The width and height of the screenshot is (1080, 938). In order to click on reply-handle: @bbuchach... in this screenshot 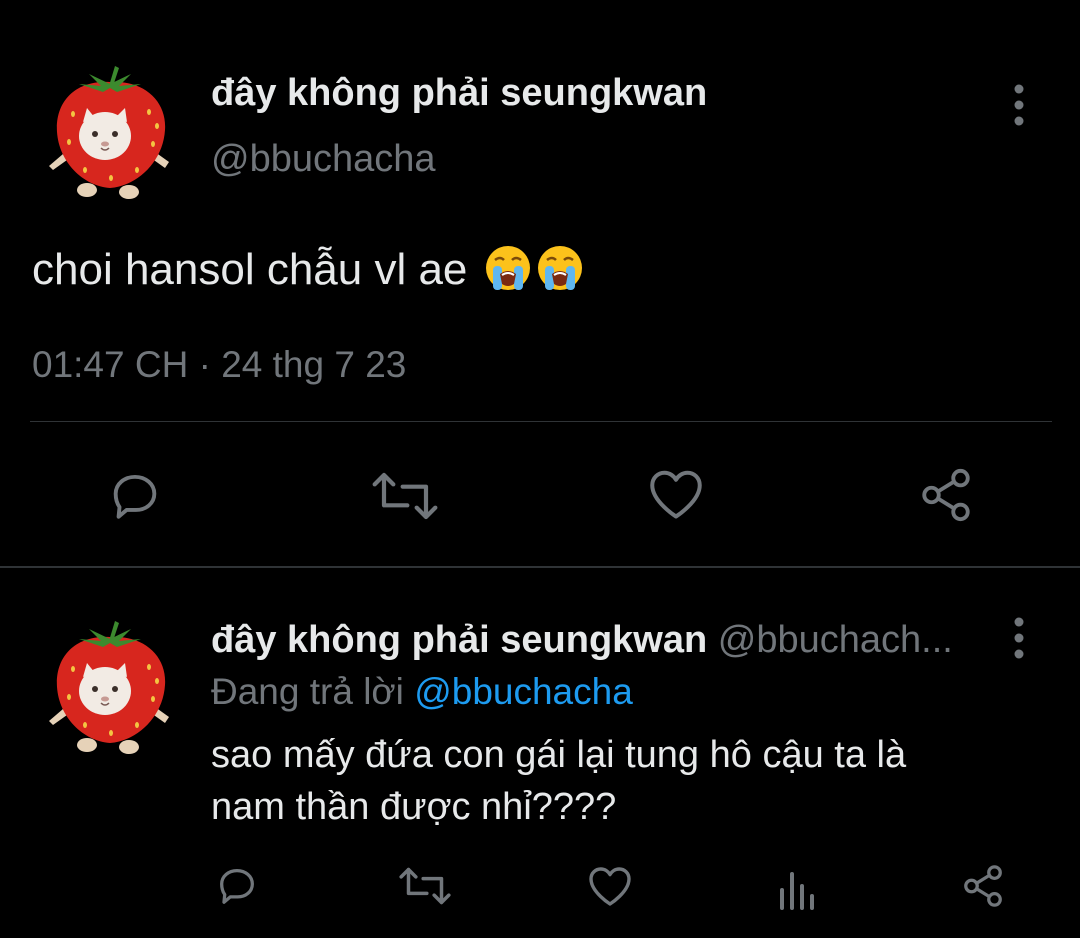, I will do `click(835, 640)`.